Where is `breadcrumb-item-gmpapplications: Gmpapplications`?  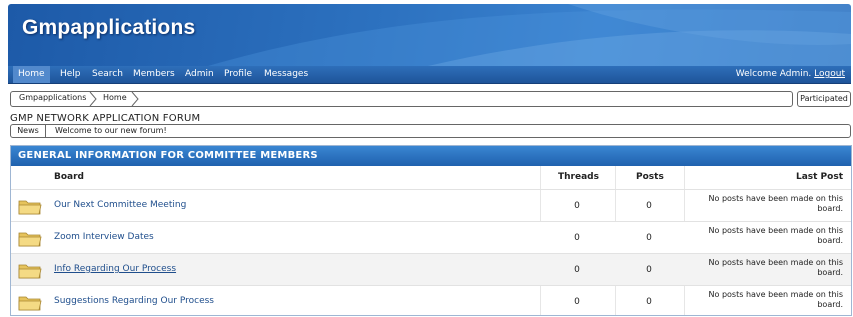
breadcrumb-item-gmpapplications: Gmpapplications is located at coordinates (52, 97).